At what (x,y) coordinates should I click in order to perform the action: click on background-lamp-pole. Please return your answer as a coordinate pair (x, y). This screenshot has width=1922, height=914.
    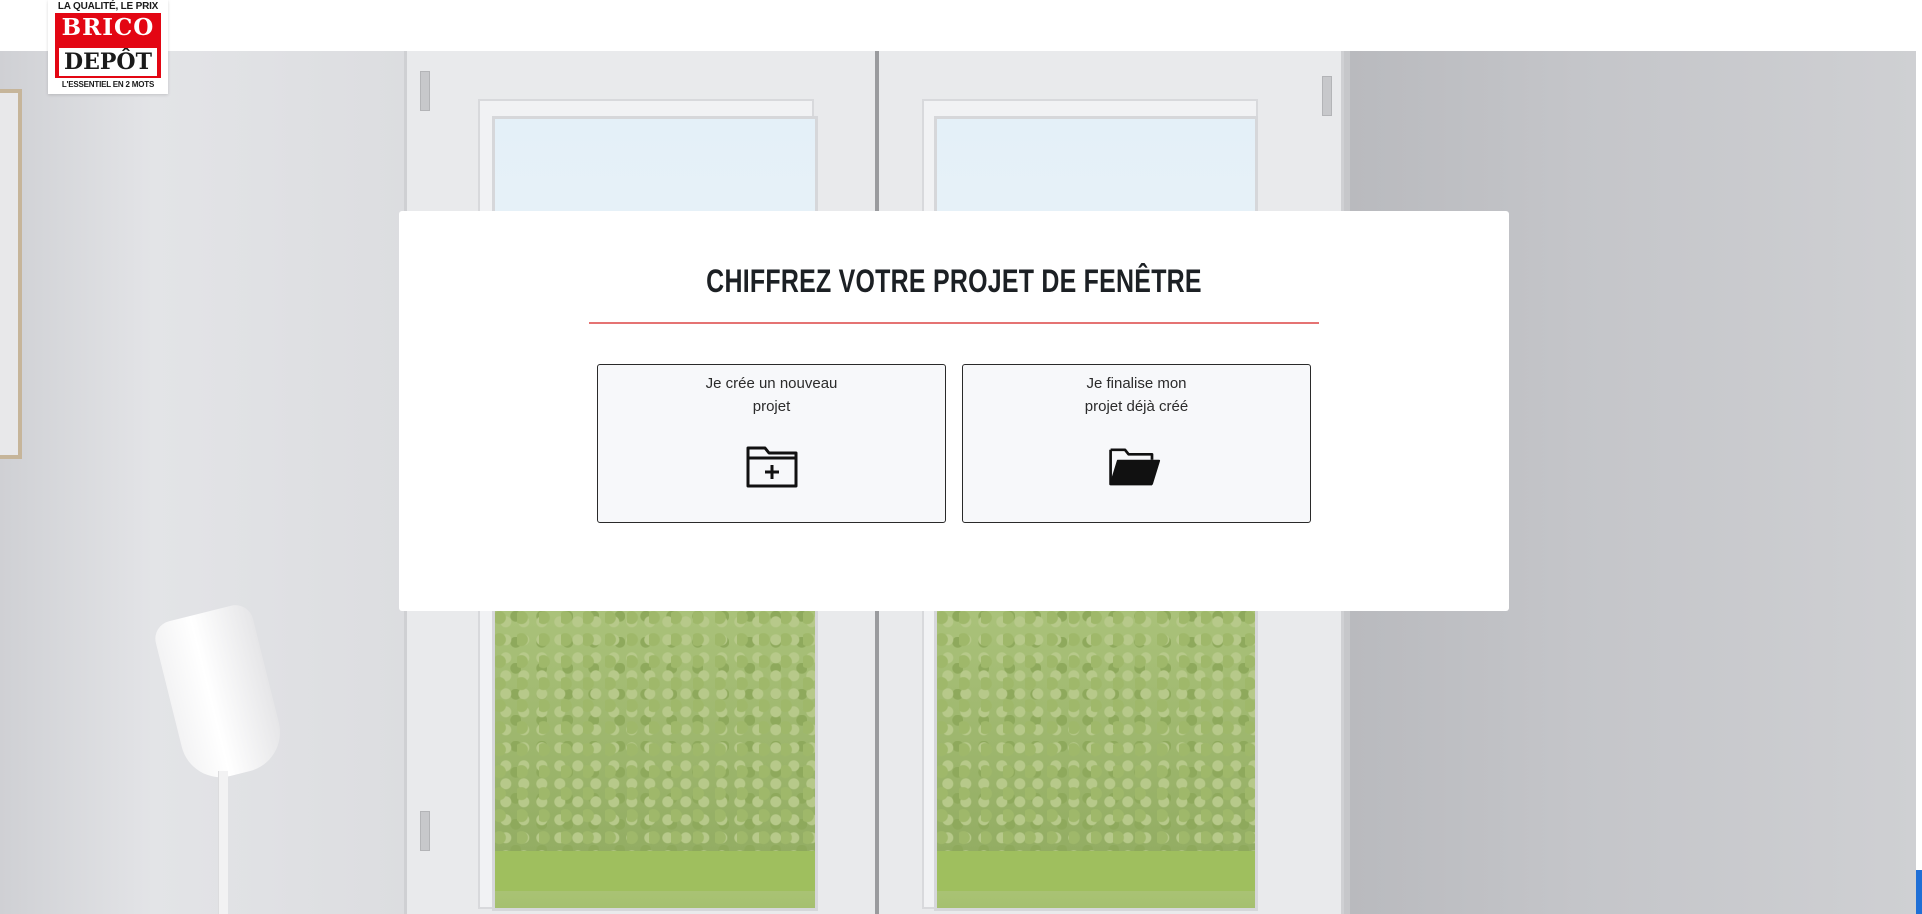
    Looking at the image, I should click on (223, 842).